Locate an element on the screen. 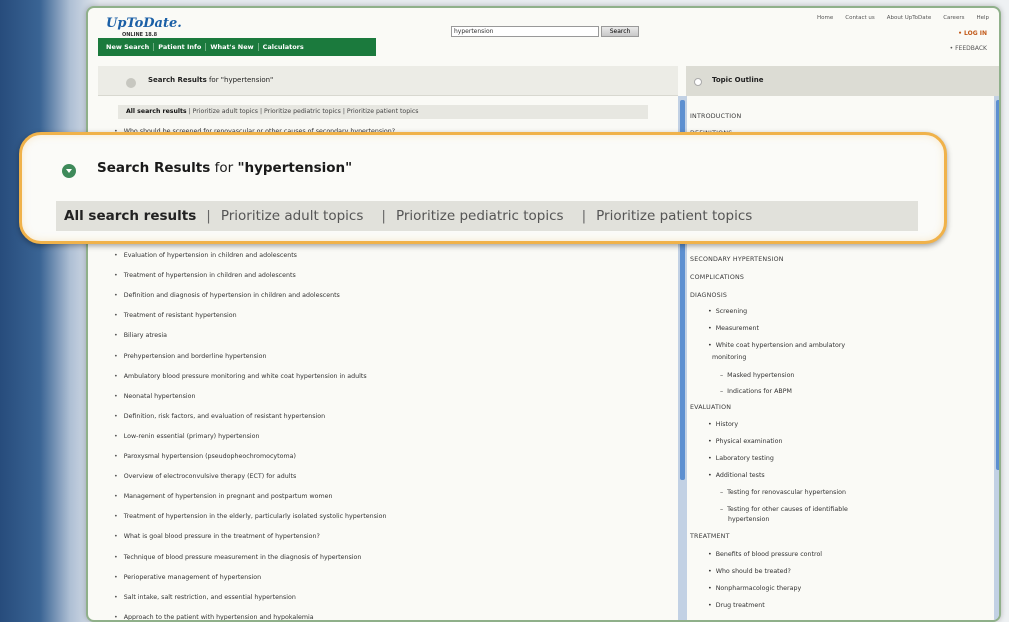 The image size is (1009, 622). result-link: Biliary atresia is located at coordinates (140, 335).